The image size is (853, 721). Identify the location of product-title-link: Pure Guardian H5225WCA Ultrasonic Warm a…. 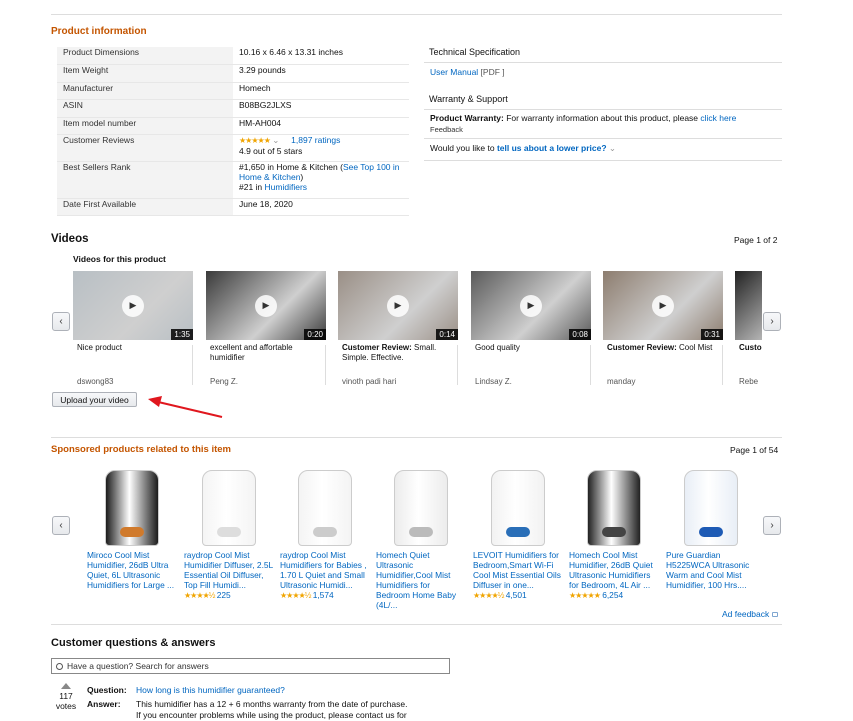
(711, 570).